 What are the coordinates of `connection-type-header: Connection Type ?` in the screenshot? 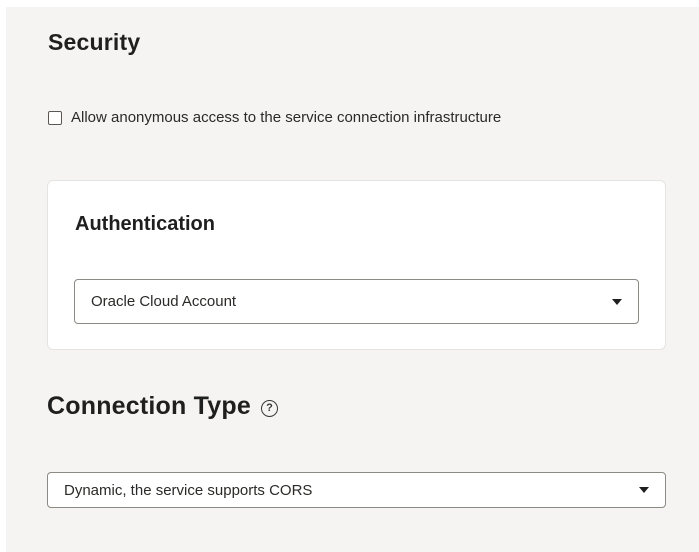 It's located at (162, 406).